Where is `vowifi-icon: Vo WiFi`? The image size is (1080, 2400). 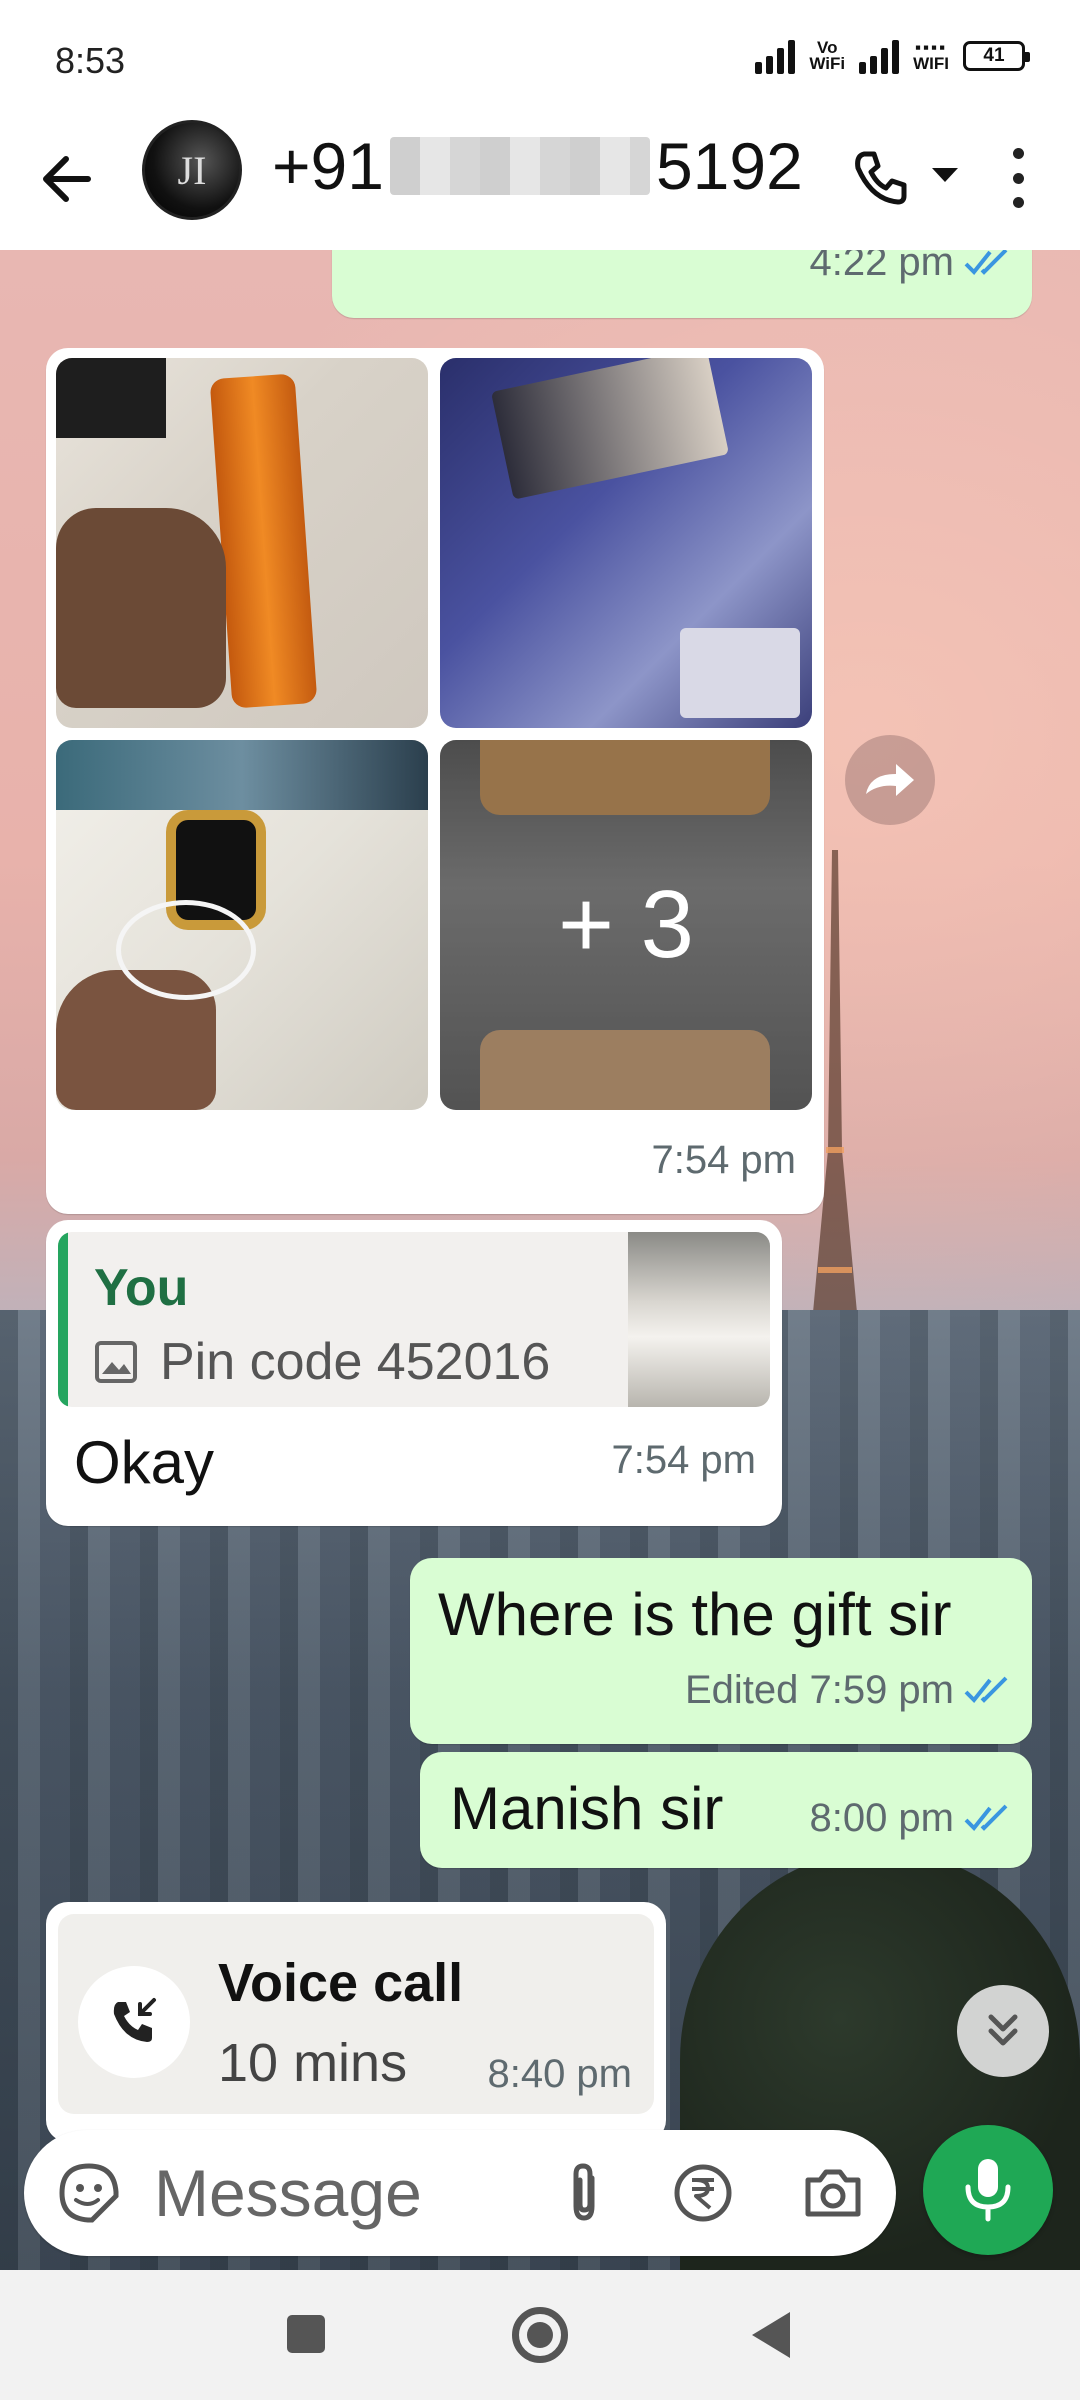 vowifi-icon: Vo WiFi is located at coordinates (827, 55).